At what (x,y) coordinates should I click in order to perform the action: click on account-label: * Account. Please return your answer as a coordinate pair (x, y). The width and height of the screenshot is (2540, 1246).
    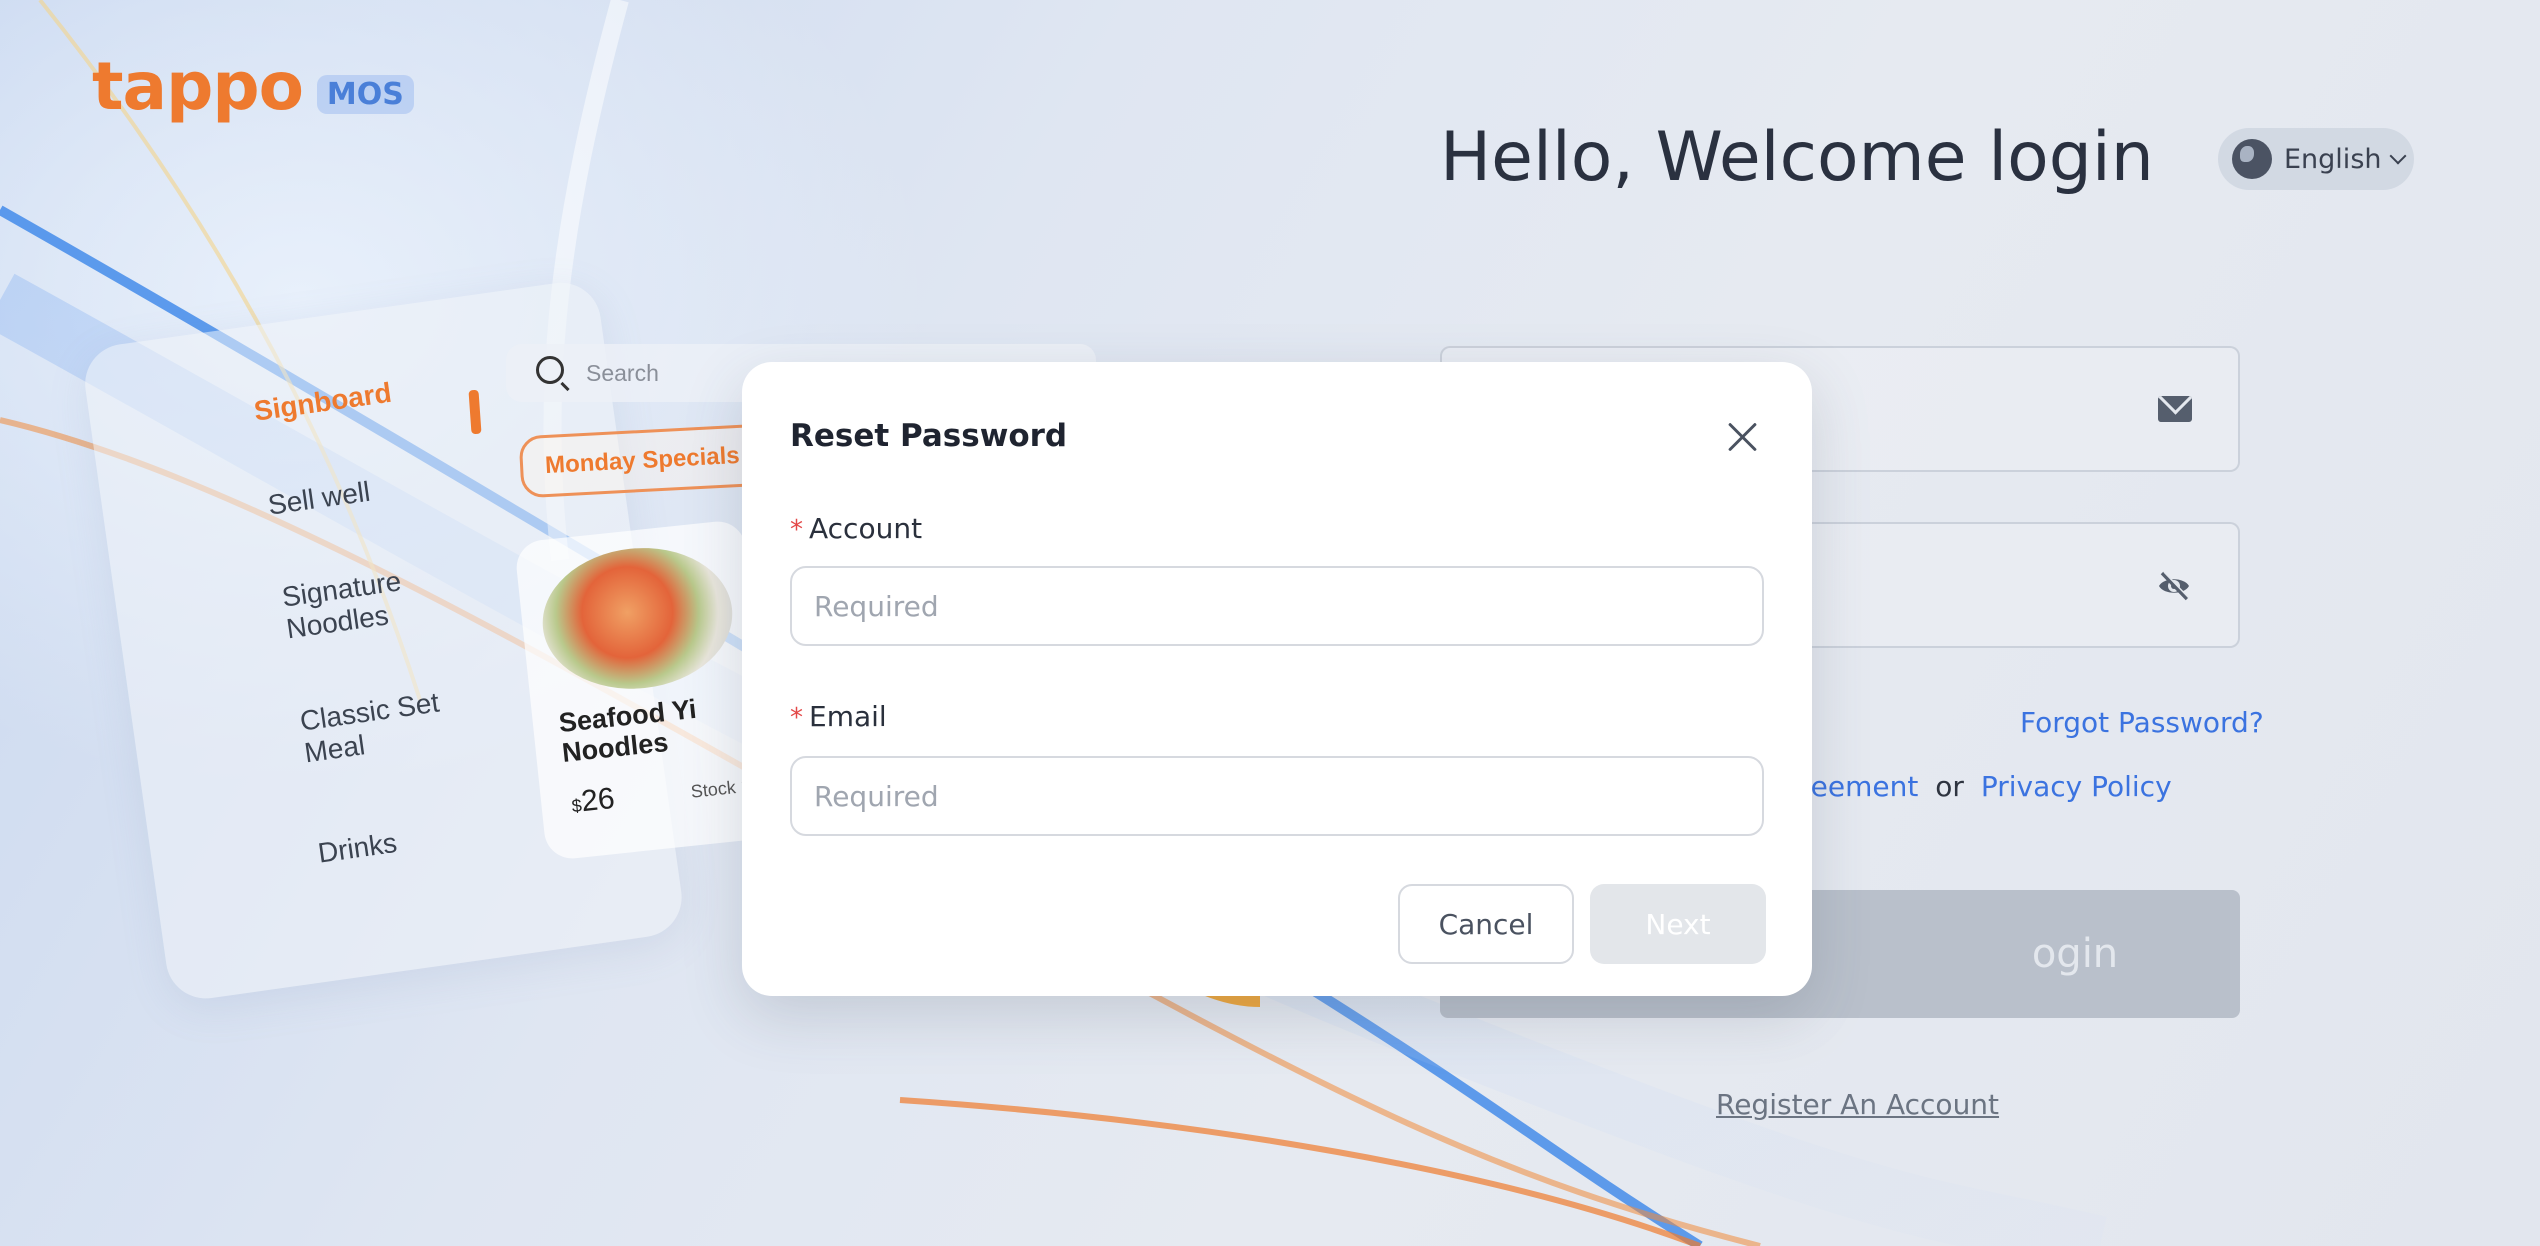
    Looking at the image, I should click on (856, 528).